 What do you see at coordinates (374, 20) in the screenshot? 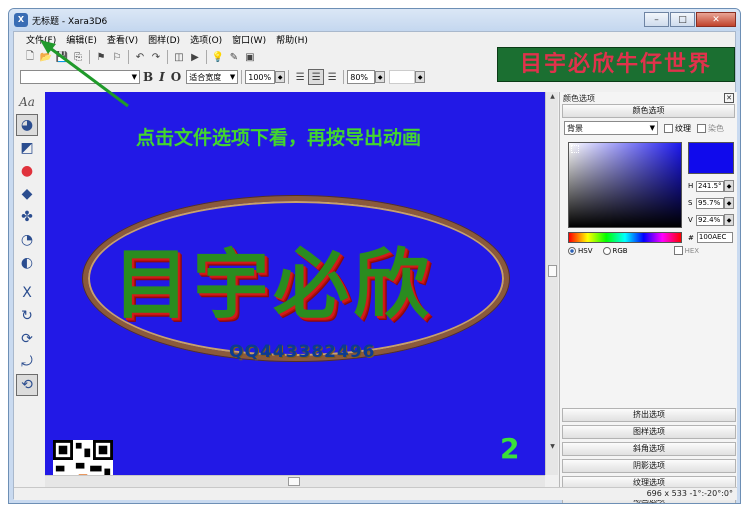
I see `title-bar: X 无标题 - Xara3D6 – □ ✕` at bounding box center [374, 20].